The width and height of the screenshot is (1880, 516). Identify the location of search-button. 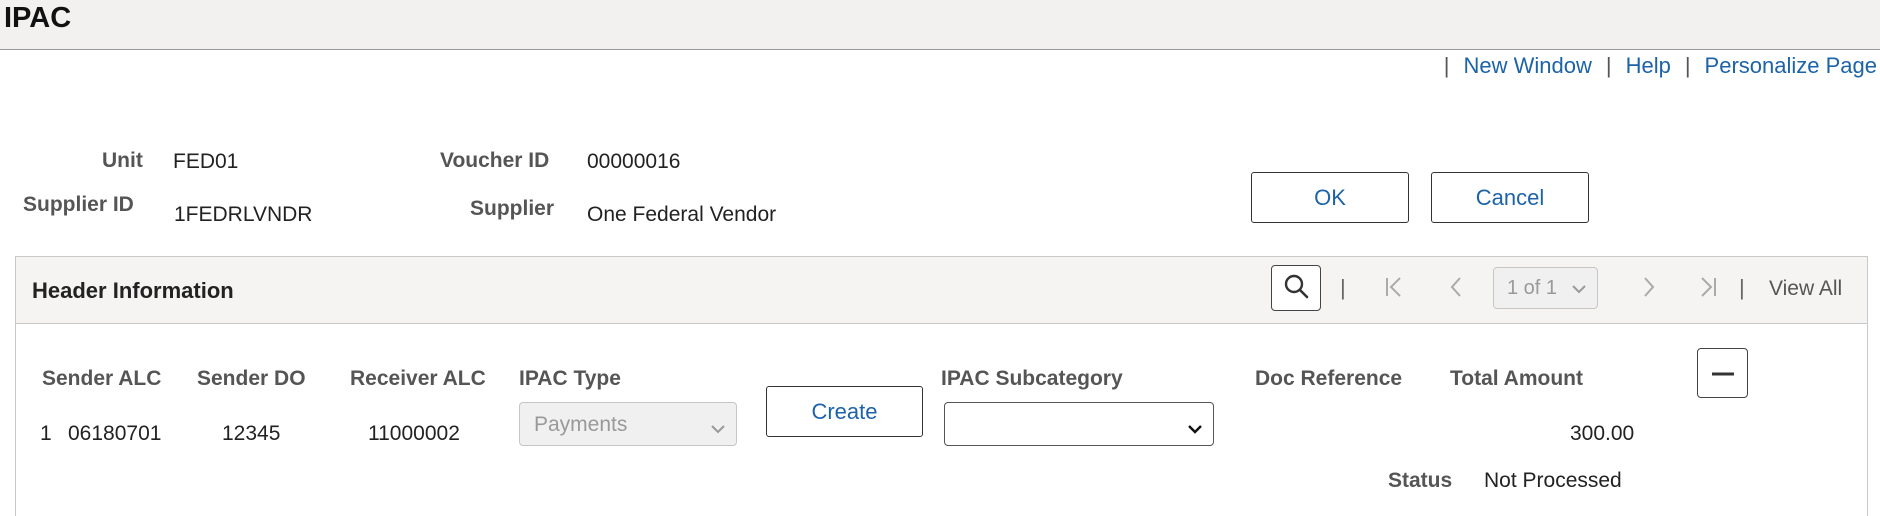
(1296, 288).